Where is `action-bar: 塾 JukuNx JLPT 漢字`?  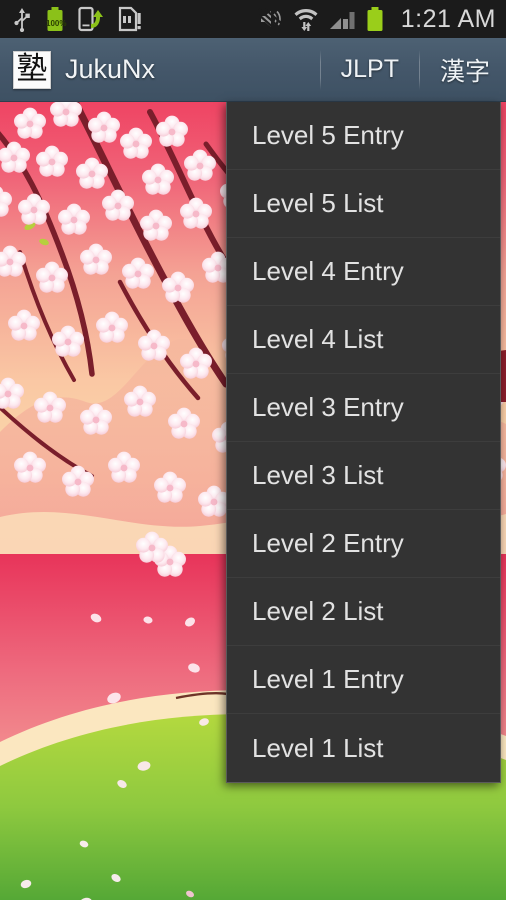
action-bar: 塾 JukuNx JLPT 漢字 is located at coordinates (253, 70).